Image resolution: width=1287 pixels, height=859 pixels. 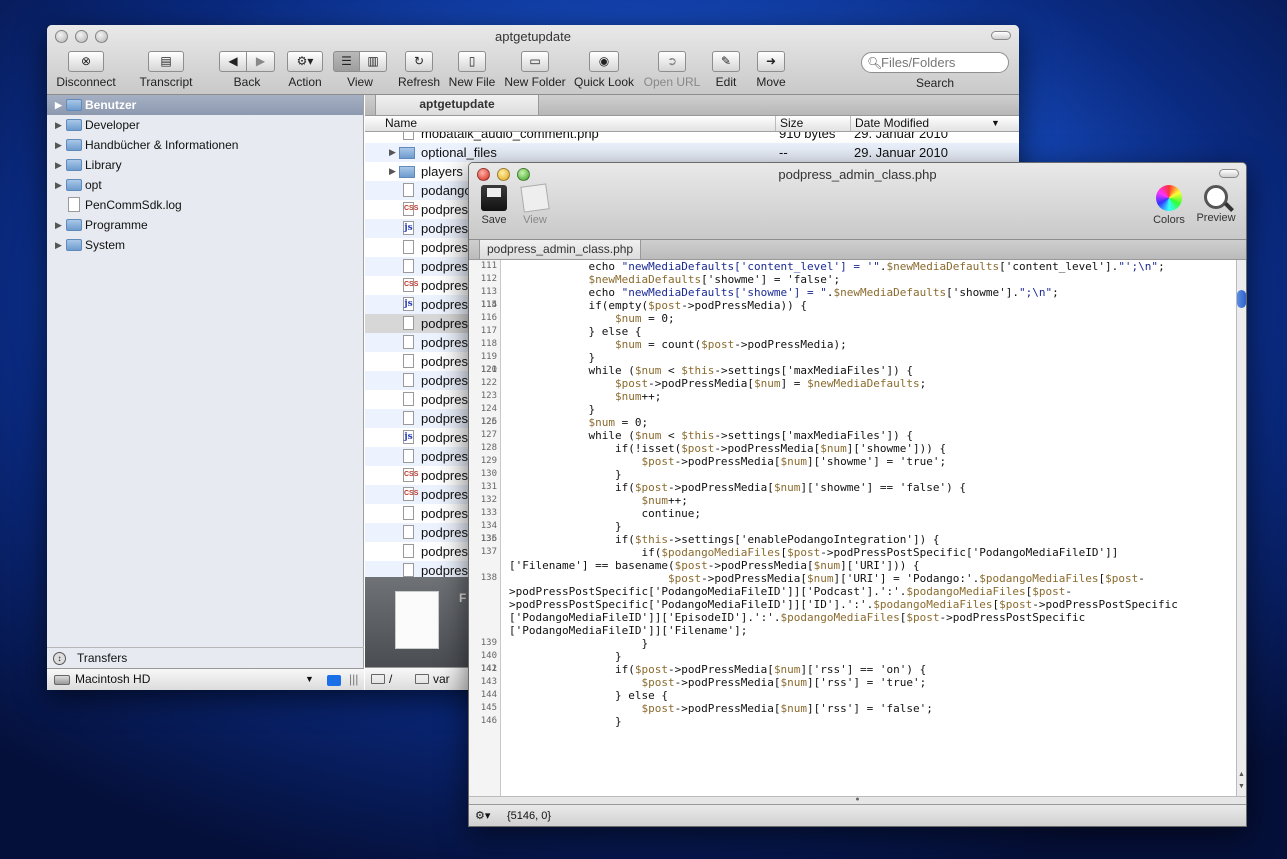 I want to click on folder-icon, so click(x=407, y=153).